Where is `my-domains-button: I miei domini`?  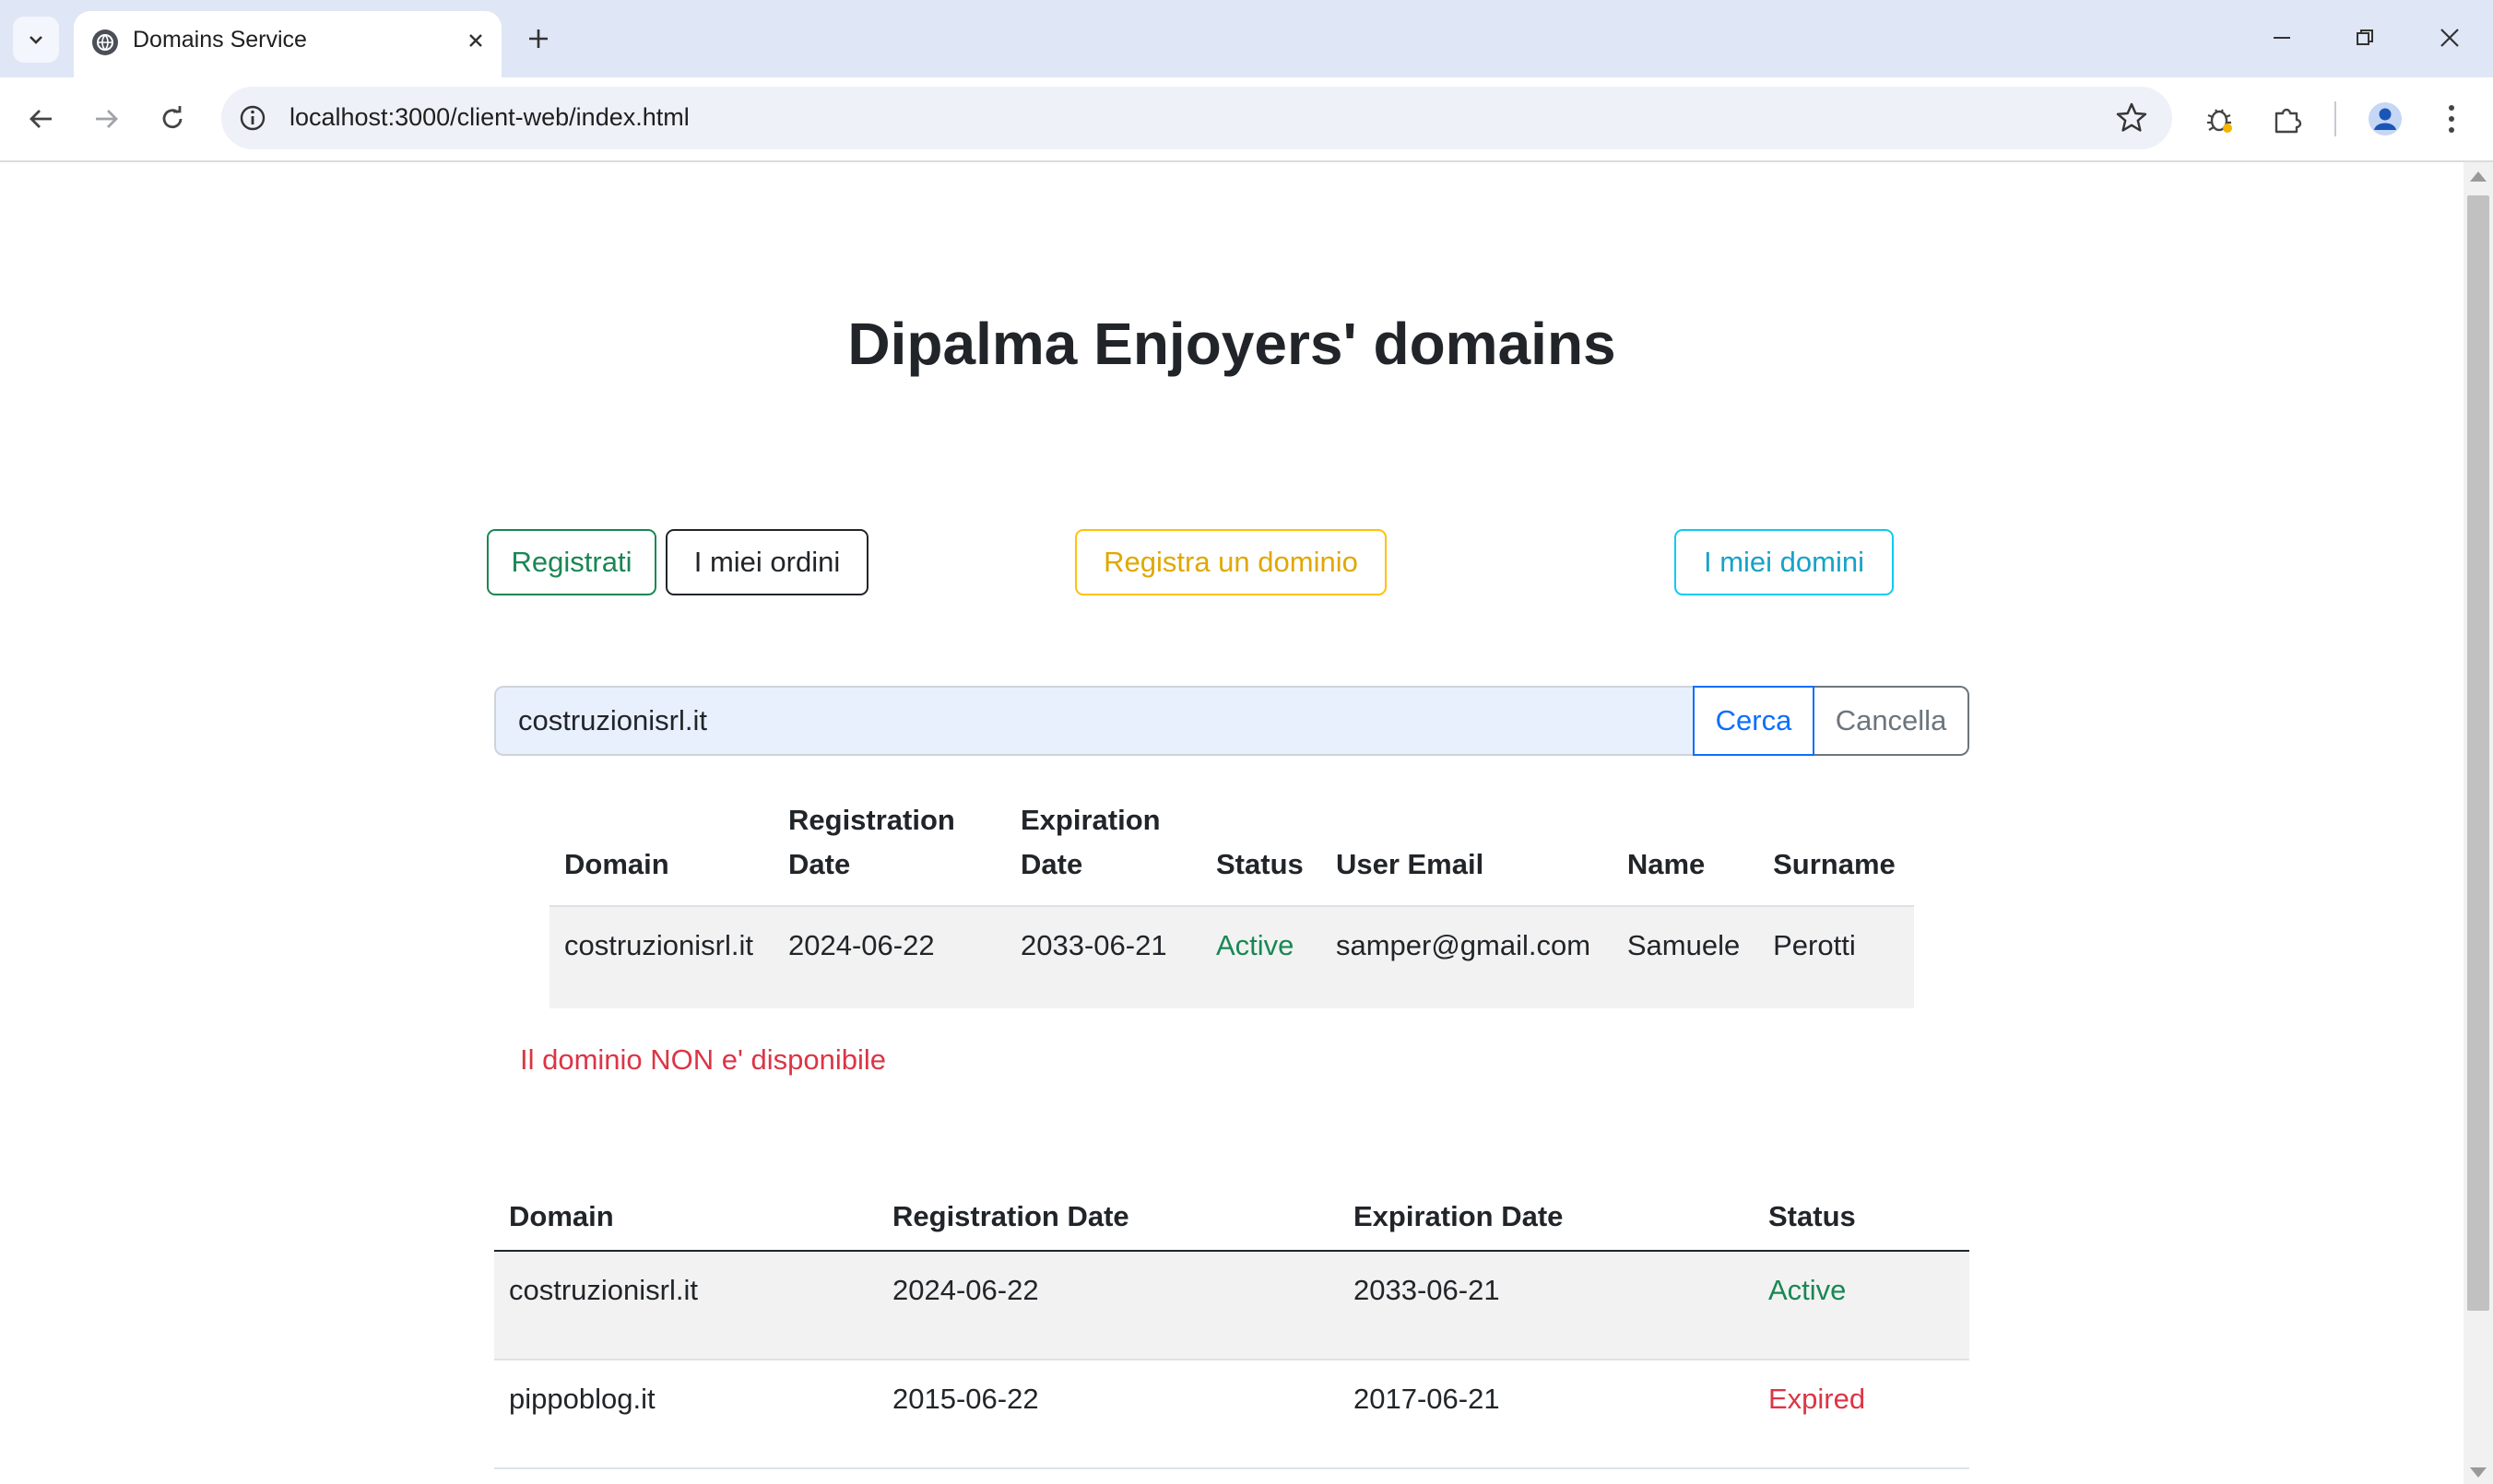 my-domains-button: I miei domini is located at coordinates (1784, 562).